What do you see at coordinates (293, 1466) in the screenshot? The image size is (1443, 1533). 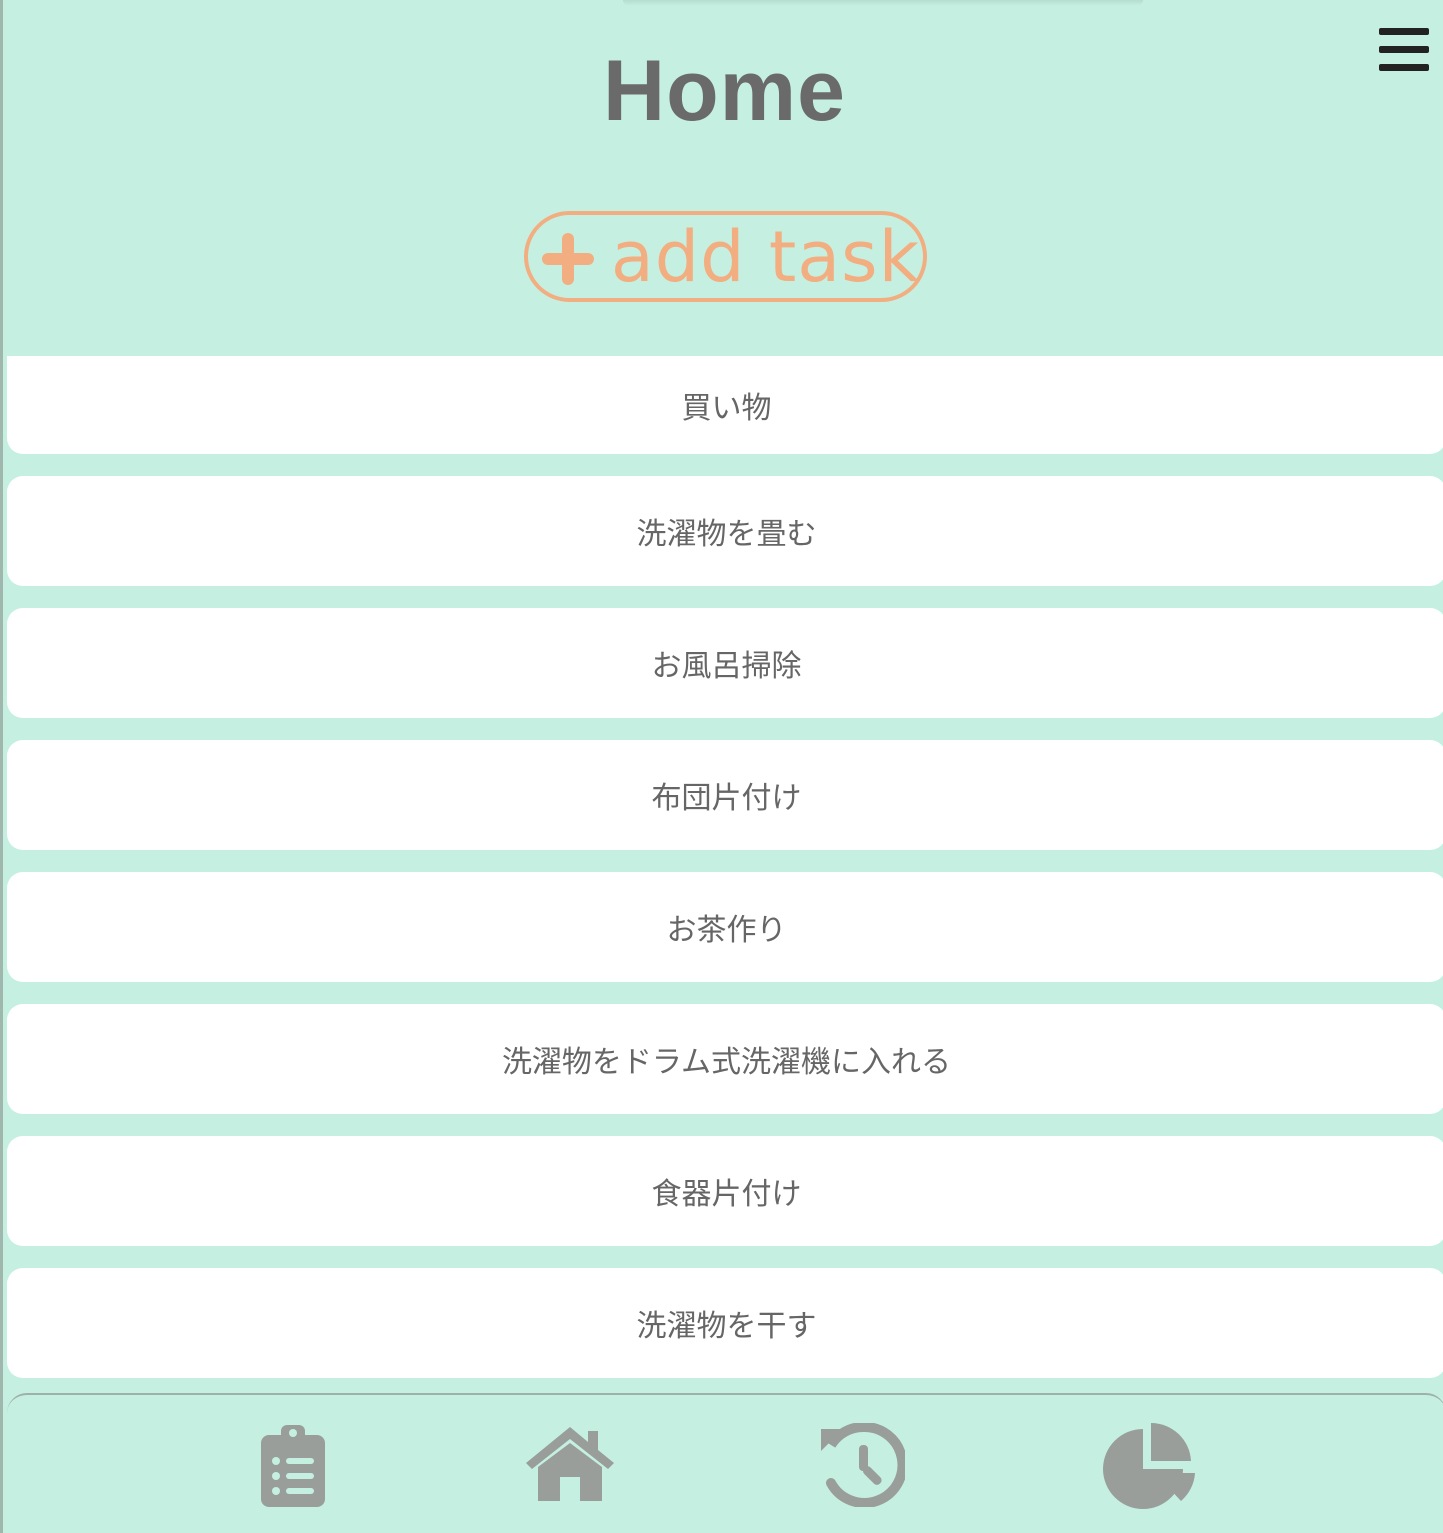 I see `clipboard-list-icon` at bounding box center [293, 1466].